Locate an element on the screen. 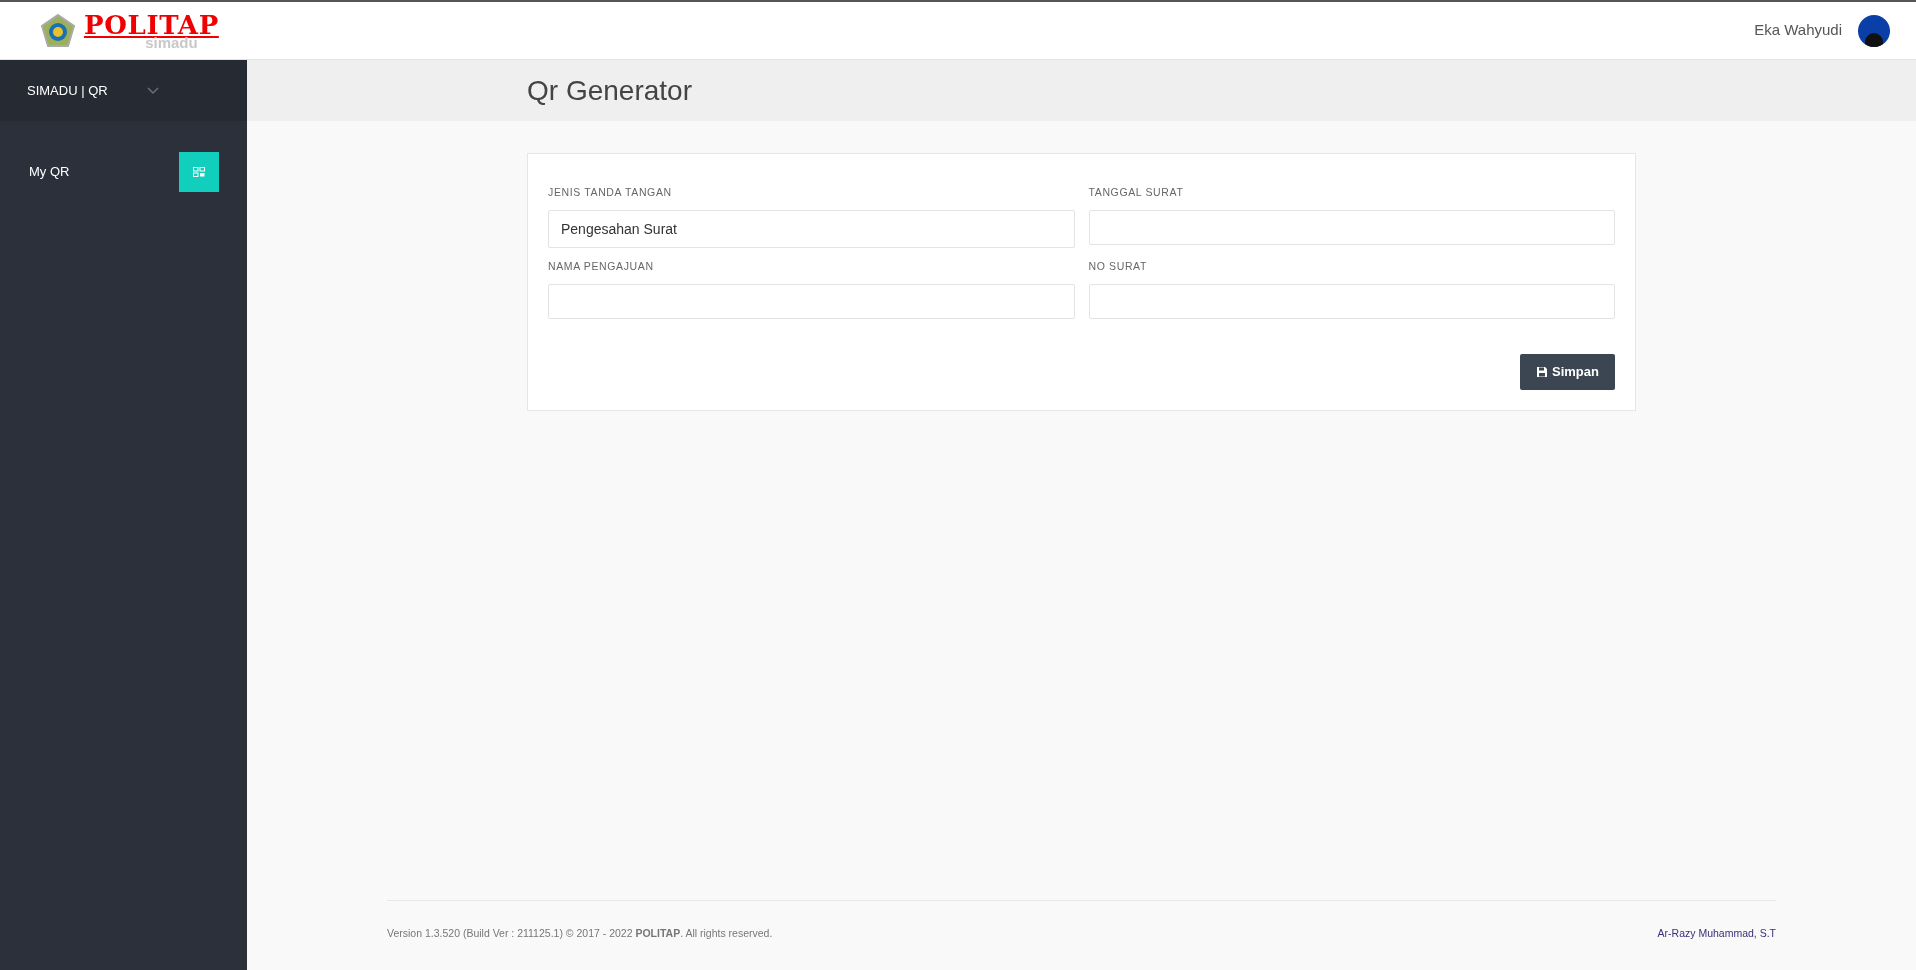  field-label: JENIS TANDA TANGAN is located at coordinates (610, 193).